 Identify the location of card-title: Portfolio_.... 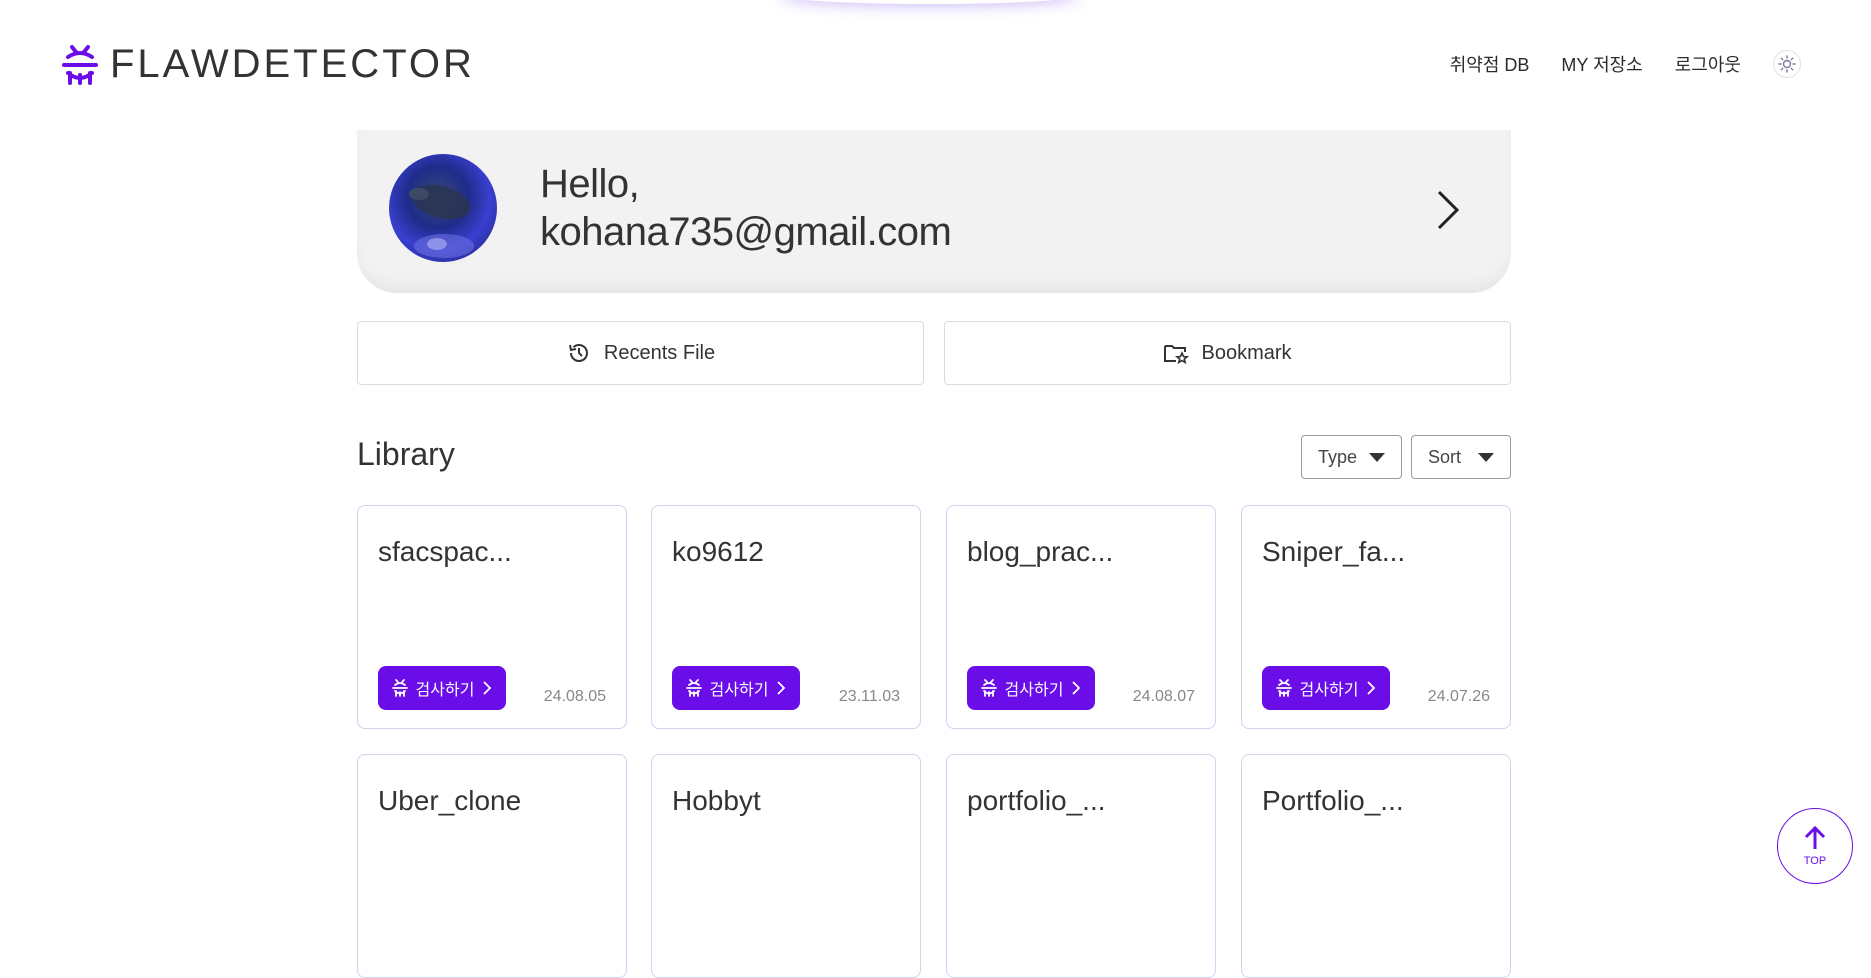
(1333, 800).